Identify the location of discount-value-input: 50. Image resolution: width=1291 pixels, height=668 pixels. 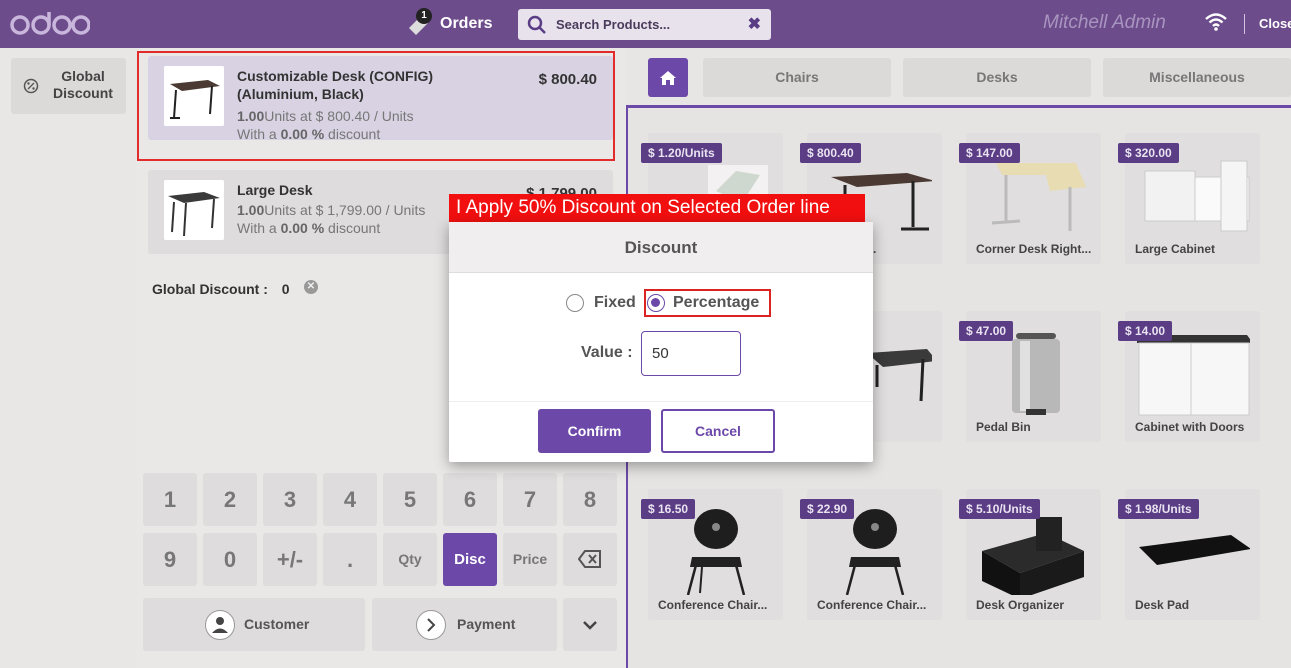
(691, 353).